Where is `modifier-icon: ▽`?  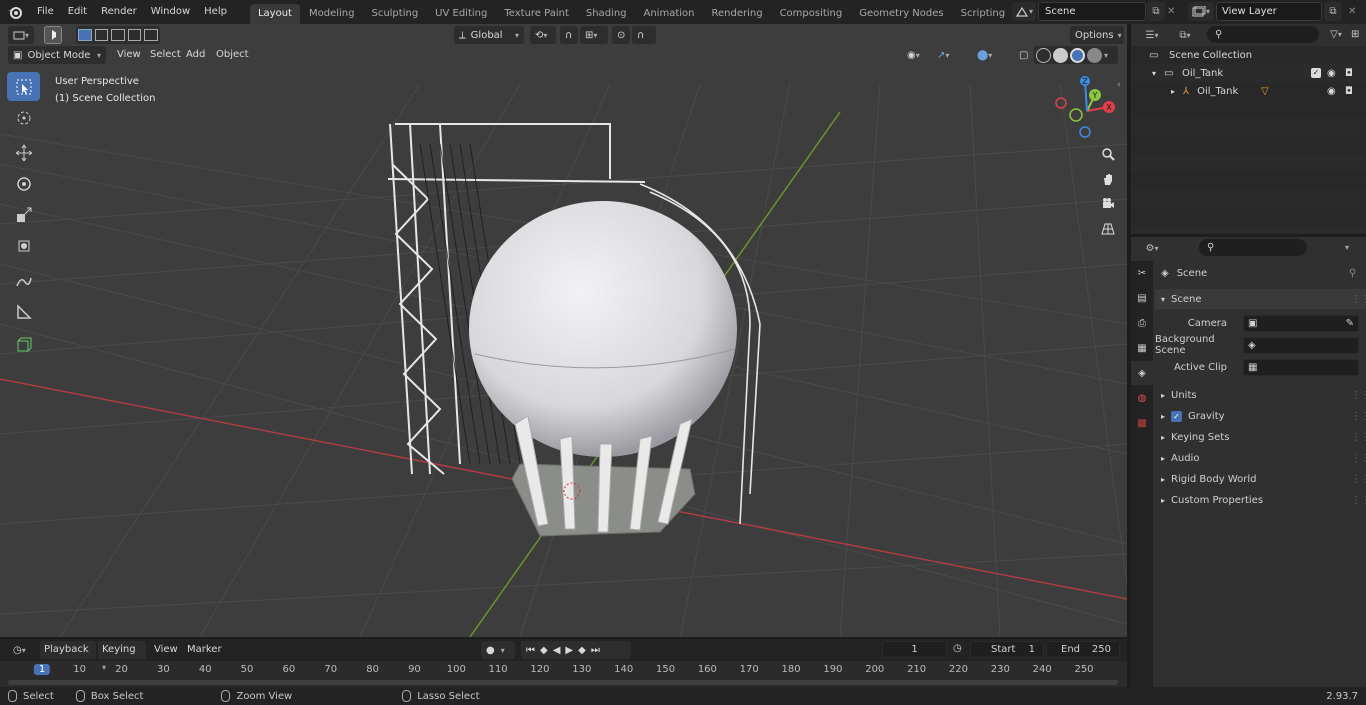 modifier-icon: ▽ is located at coordinates (1265, 91).